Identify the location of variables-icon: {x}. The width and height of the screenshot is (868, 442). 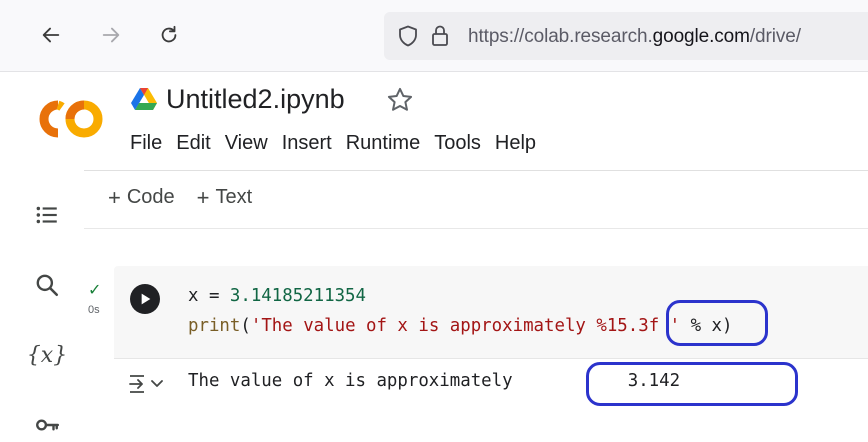
(47, 355).